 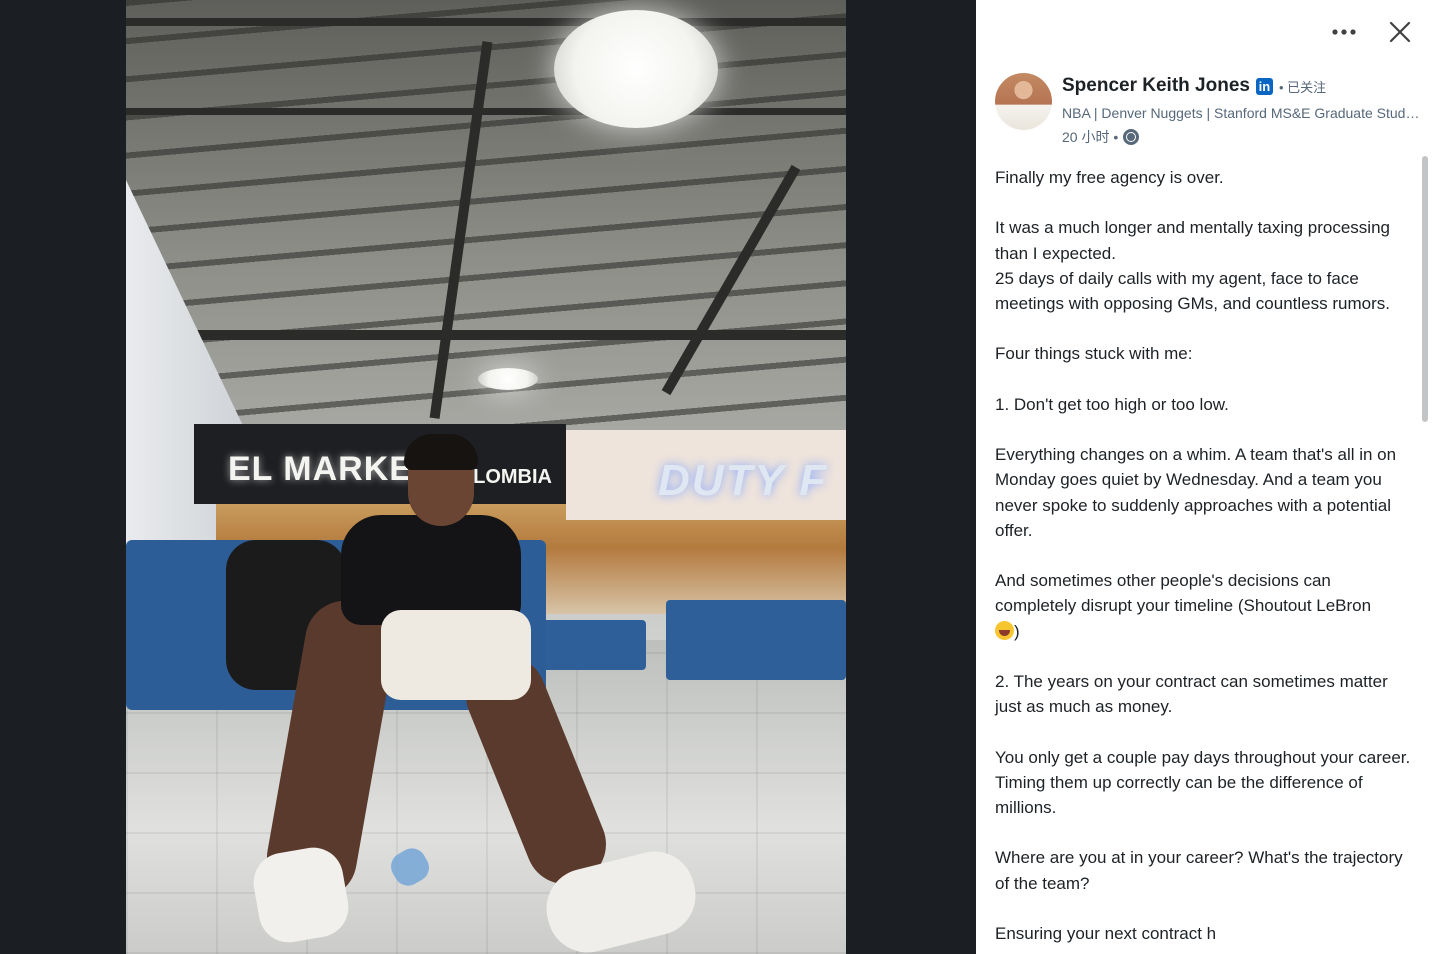 I want to click on close-icon, so click(x=1400, y=32).